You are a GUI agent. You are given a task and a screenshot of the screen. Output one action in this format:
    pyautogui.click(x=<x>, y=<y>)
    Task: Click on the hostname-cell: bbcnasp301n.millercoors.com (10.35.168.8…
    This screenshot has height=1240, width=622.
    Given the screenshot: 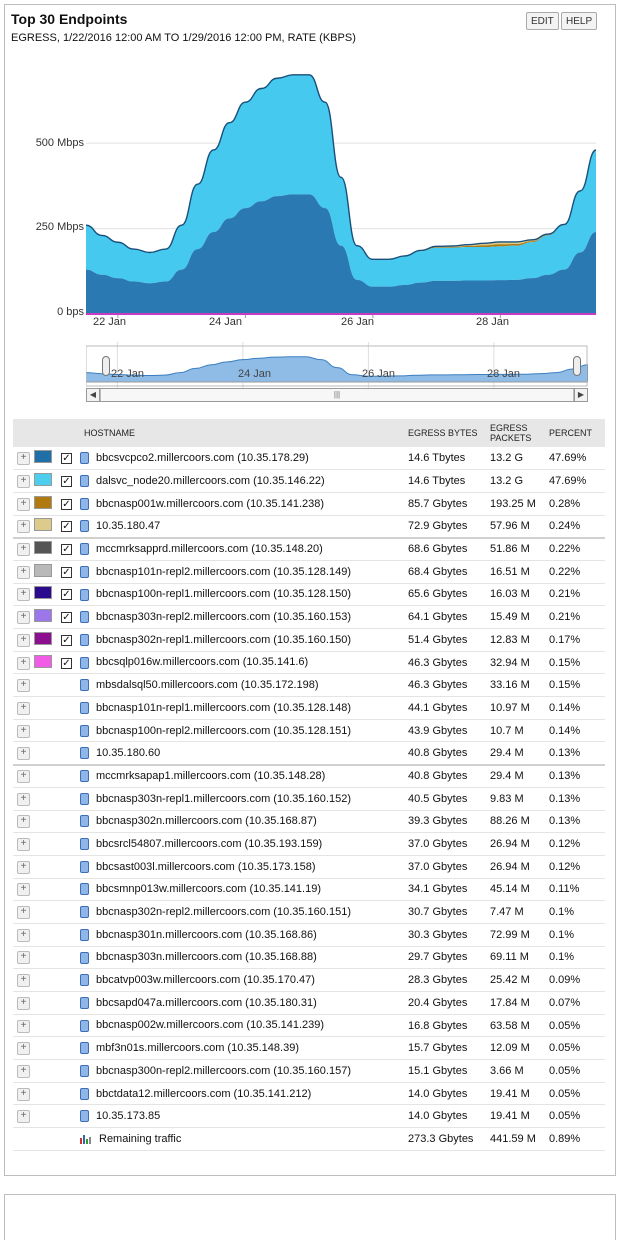 What is the action you would take?
    pyautogui.click(x=206, y=935)
    